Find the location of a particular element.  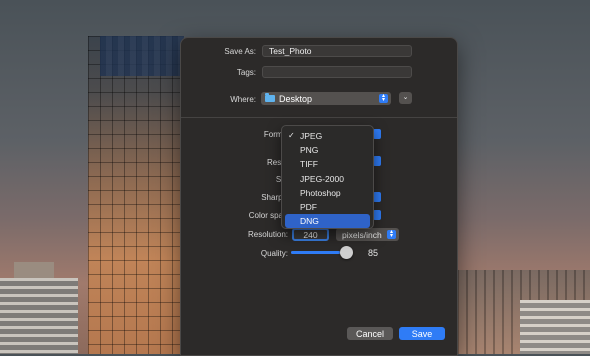

resolution-unit-select: pixels/inch ▴ ▾ is located at coordinates (367, 234).